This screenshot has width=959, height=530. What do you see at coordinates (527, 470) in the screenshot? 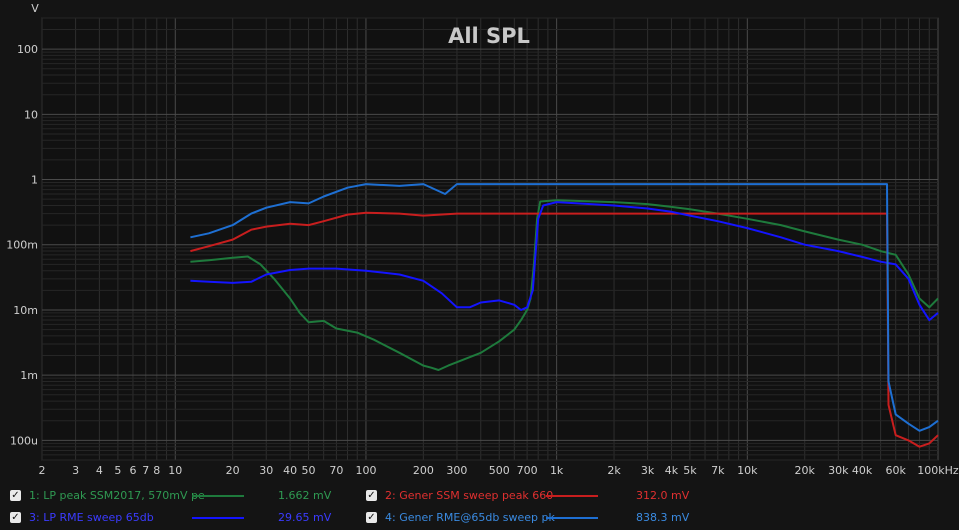
I see `x-tick-label: 700` at bounding box center [527, 470].